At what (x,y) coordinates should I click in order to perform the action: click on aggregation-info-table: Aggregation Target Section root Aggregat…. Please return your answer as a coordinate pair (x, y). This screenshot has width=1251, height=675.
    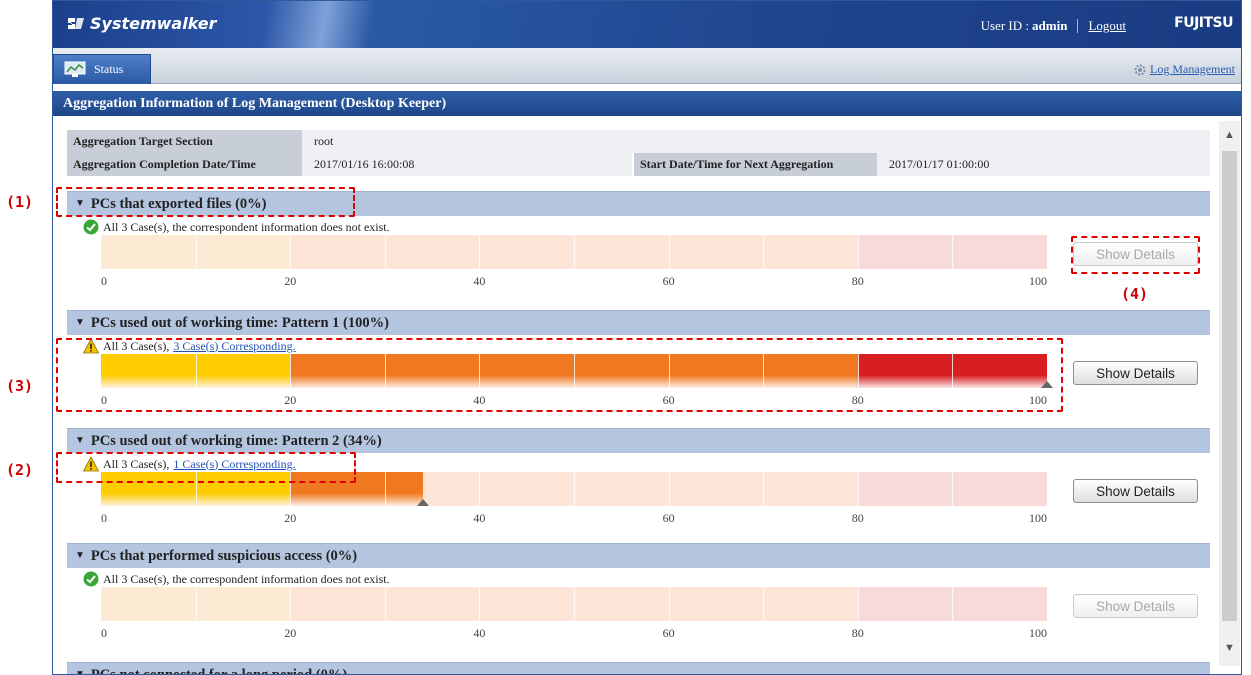
    Looking at the image, I should click on (638, 153).